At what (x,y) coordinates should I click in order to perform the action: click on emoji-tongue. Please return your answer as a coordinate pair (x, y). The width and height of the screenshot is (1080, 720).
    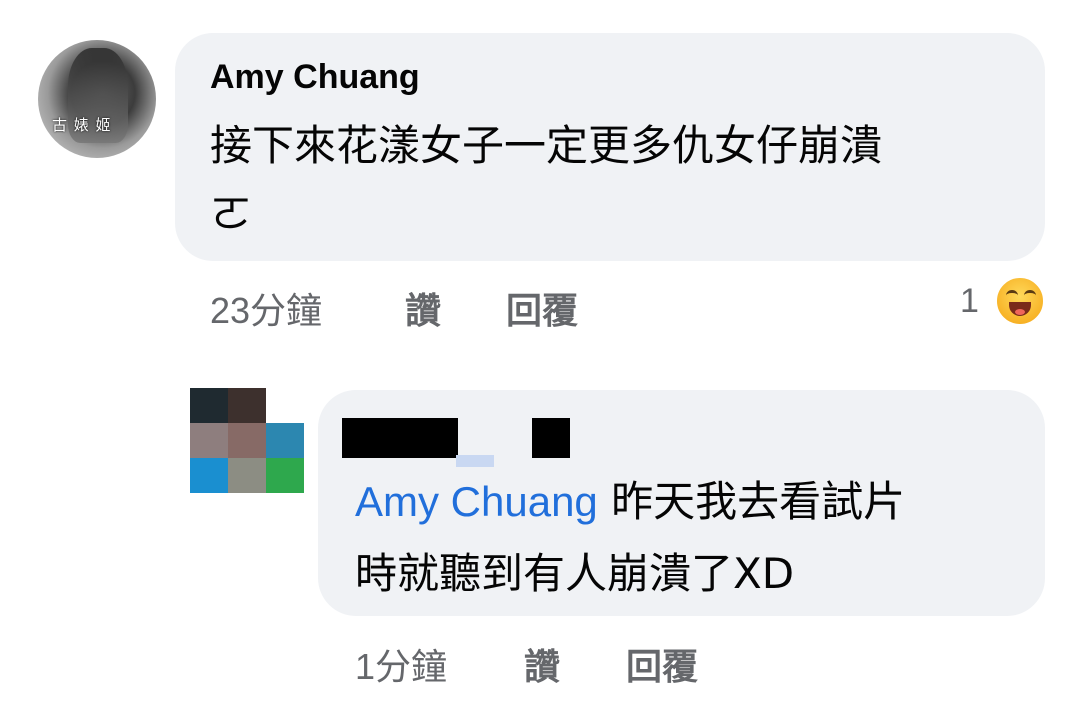
    Looking at the image, I should click on (1020, 312).